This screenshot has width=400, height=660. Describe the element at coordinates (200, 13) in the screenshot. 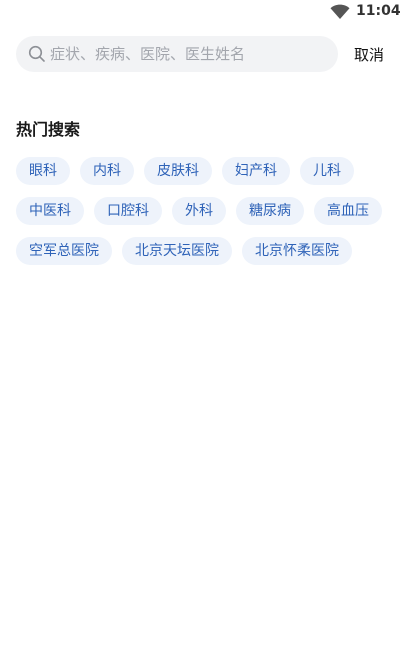

I see `status-bar: 11:04` at that location.